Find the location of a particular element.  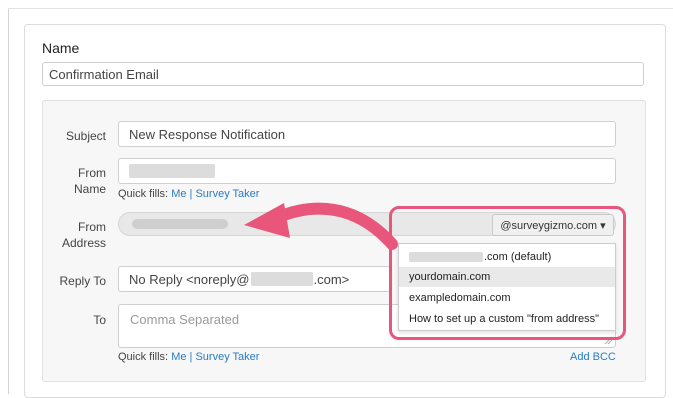

name-input: Confirmation Email is located at coordinates (343, 74).